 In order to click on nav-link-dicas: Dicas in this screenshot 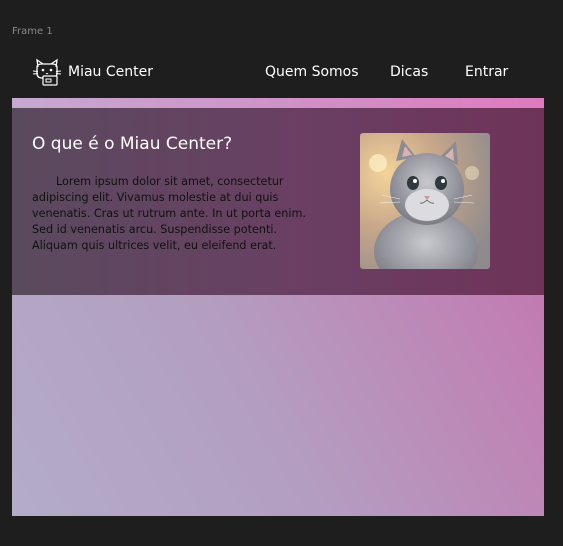, I will do `click(409, 72)`.